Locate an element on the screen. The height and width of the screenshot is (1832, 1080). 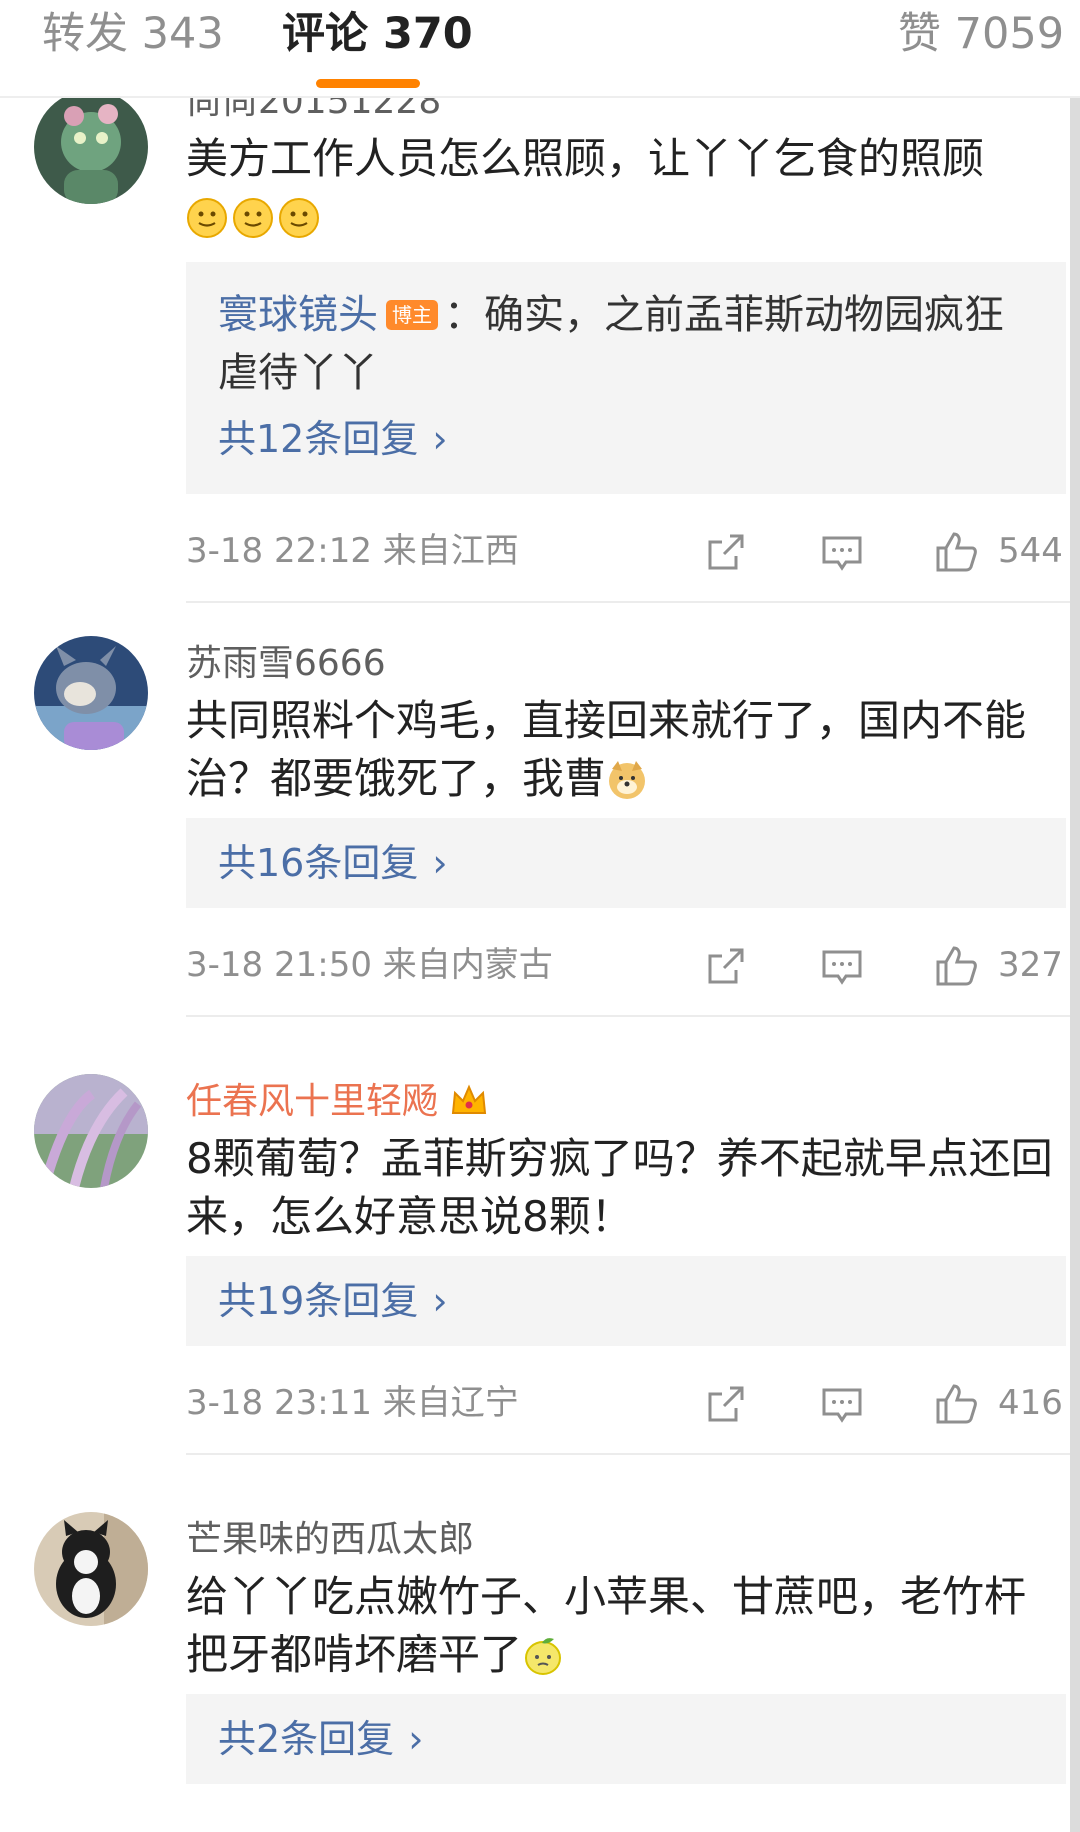
comment-meta: 3-18 22:12 来自江西 544 is located at coordinates (626, 551).